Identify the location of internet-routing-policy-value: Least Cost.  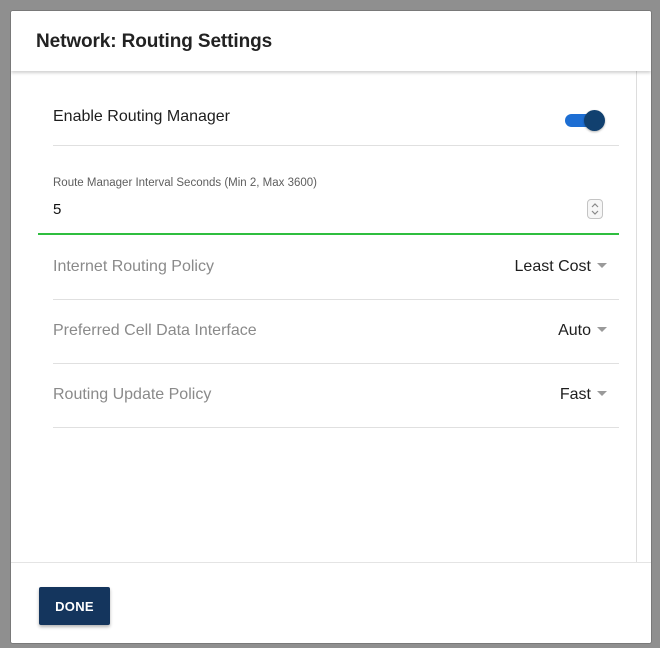
(552, 266).